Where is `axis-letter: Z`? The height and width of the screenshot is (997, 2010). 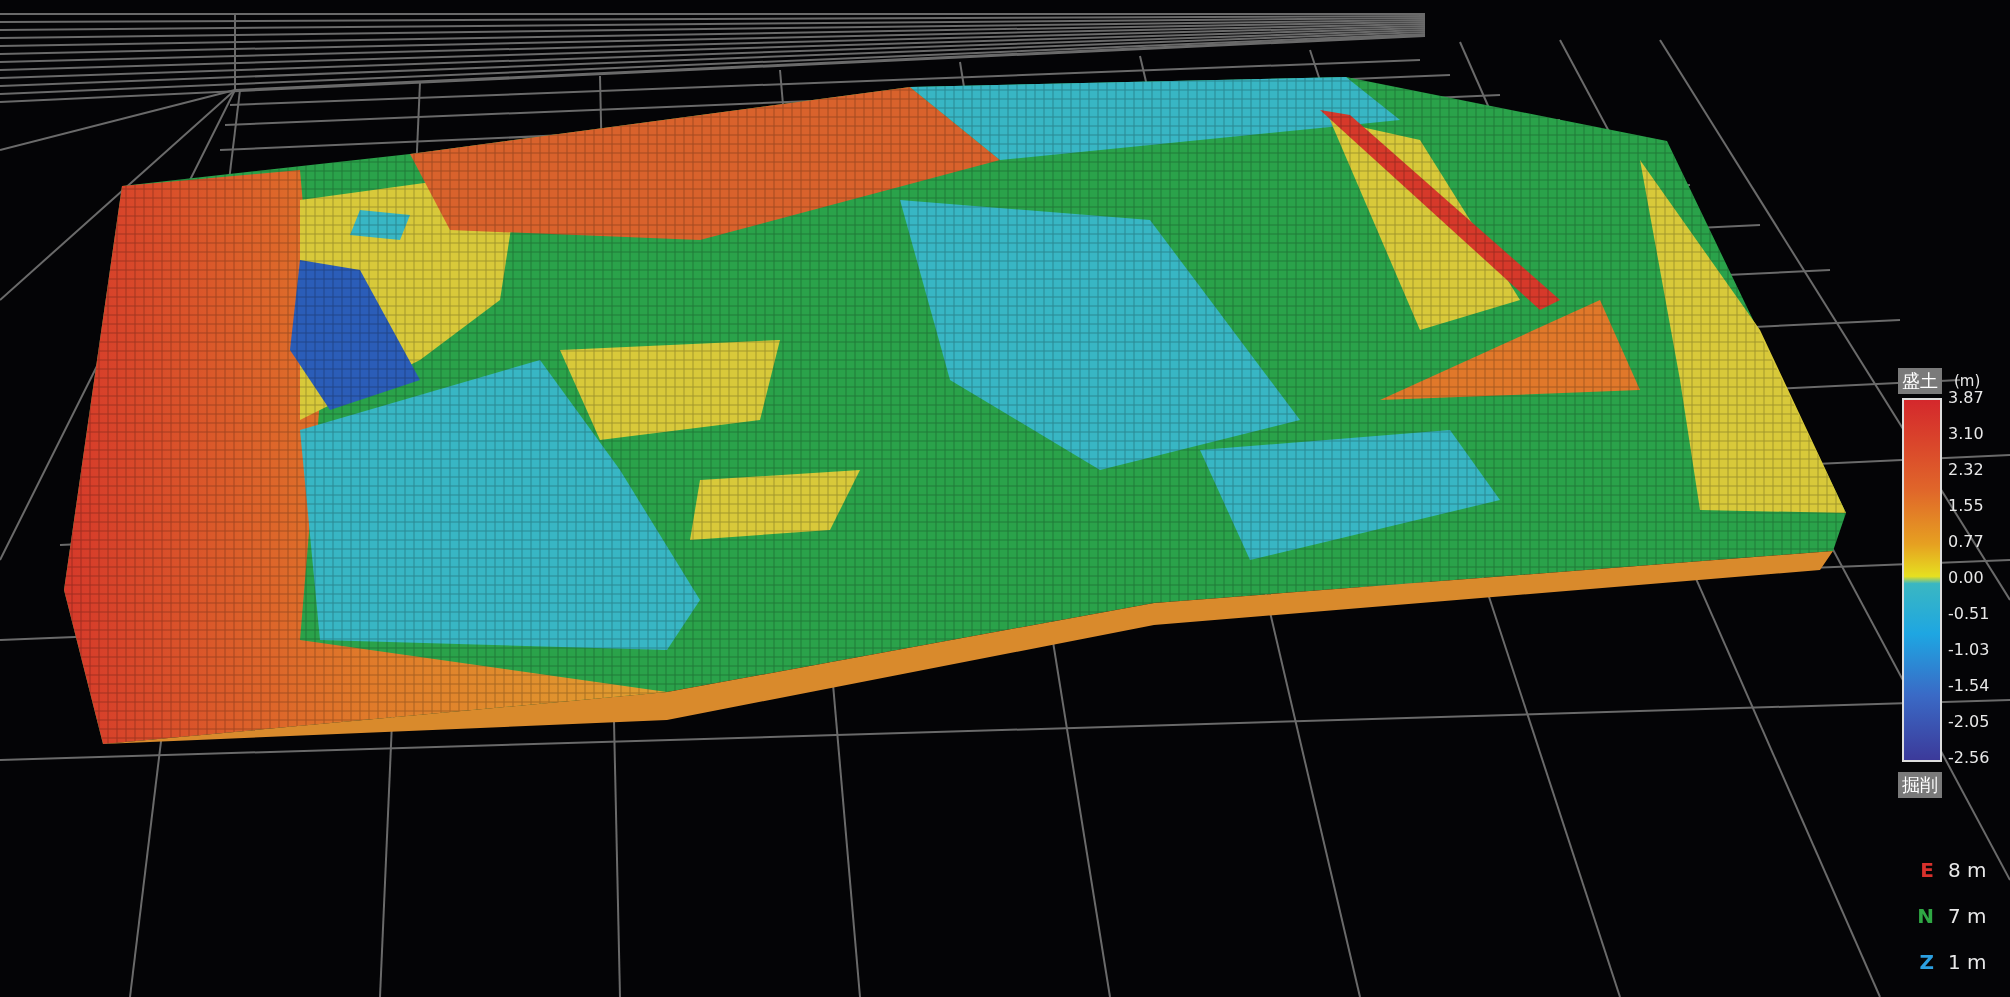 axis-letter: Z is located at coordinates (1926, 962).